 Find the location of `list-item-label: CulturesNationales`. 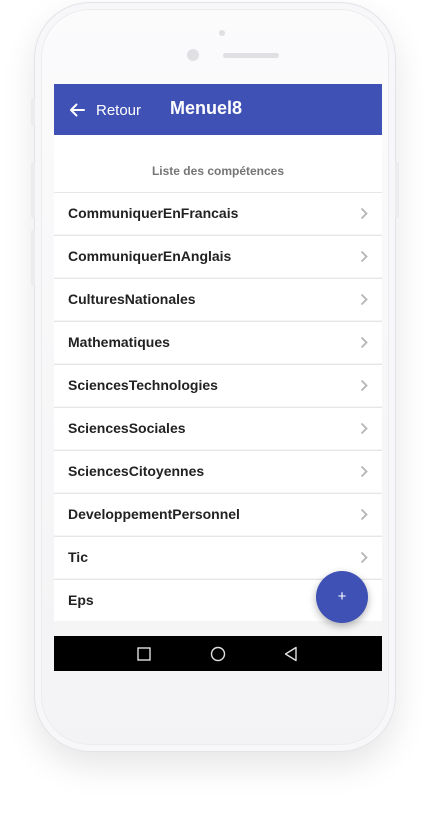

list-item-label: CulturesNationales is located at coordinates (132, 299).